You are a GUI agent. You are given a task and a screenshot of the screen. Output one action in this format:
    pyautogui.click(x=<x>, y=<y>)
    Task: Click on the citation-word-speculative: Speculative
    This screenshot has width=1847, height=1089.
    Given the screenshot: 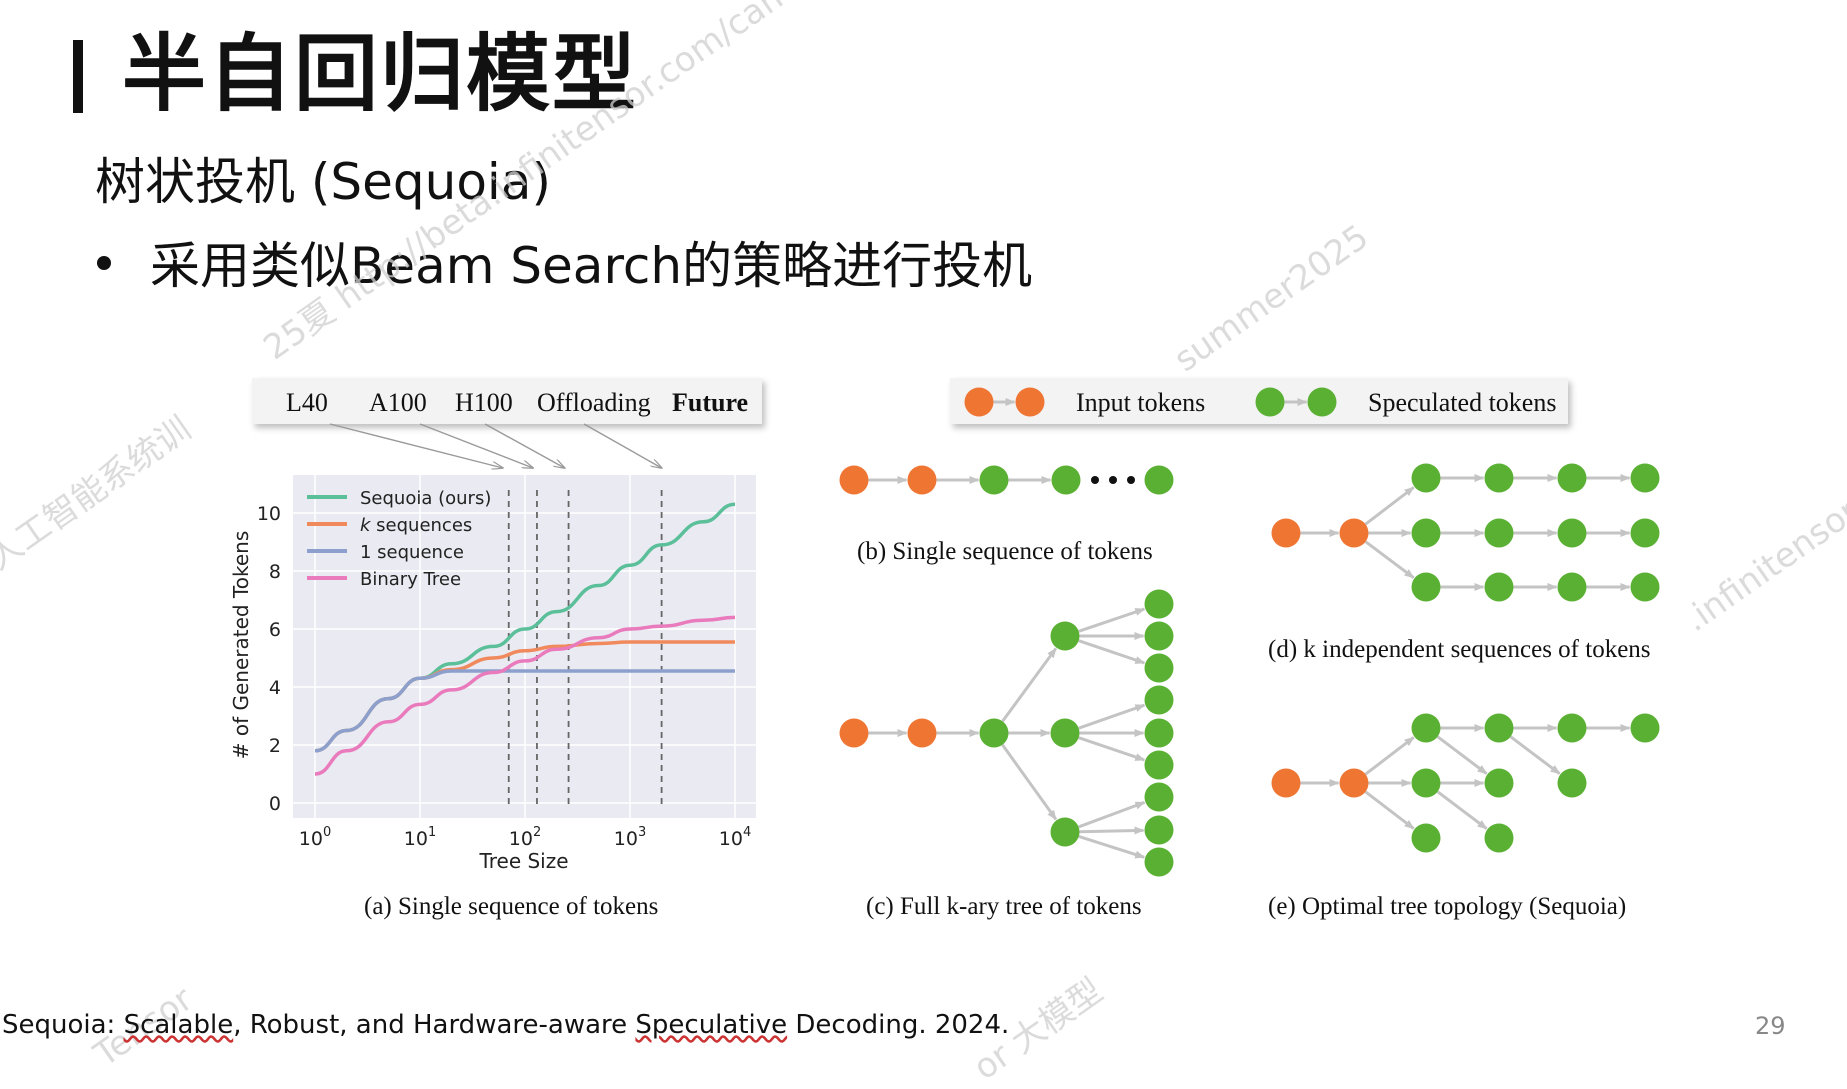 What is the action you would take?
    pyautogui.click(x=711, y=1025)
    